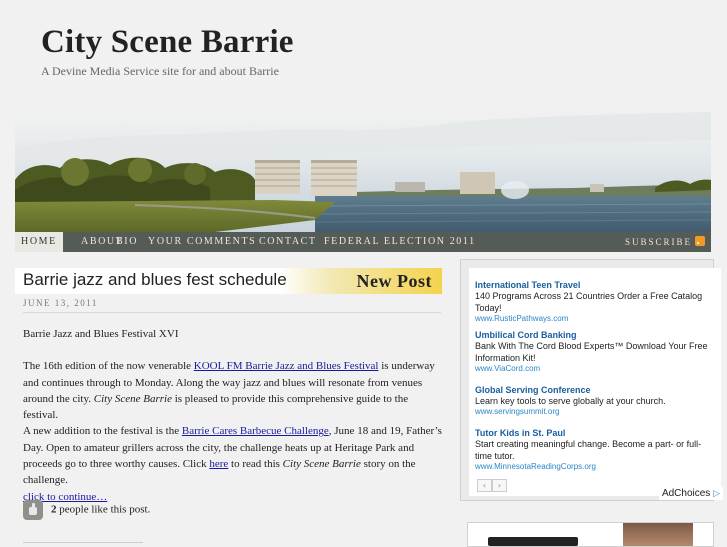 Image resolution: width=727 pixels, height=547 pixels. I want to click on adchoices-label: AdChoices, so click(686, 493).